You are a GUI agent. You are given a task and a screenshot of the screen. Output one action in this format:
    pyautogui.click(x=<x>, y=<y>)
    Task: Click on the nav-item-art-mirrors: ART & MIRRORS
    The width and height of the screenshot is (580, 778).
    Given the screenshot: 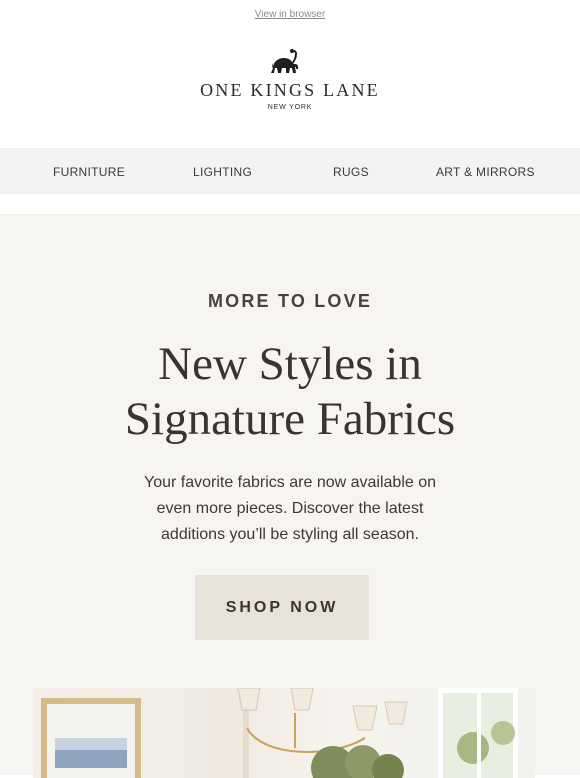 What is the action you would take?
    pyautogui.click(x=485, y=172)
    